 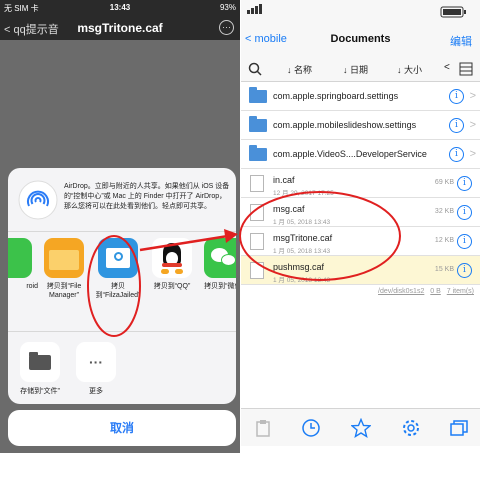 I want to click on search-icon, so click(x=255, y=69).